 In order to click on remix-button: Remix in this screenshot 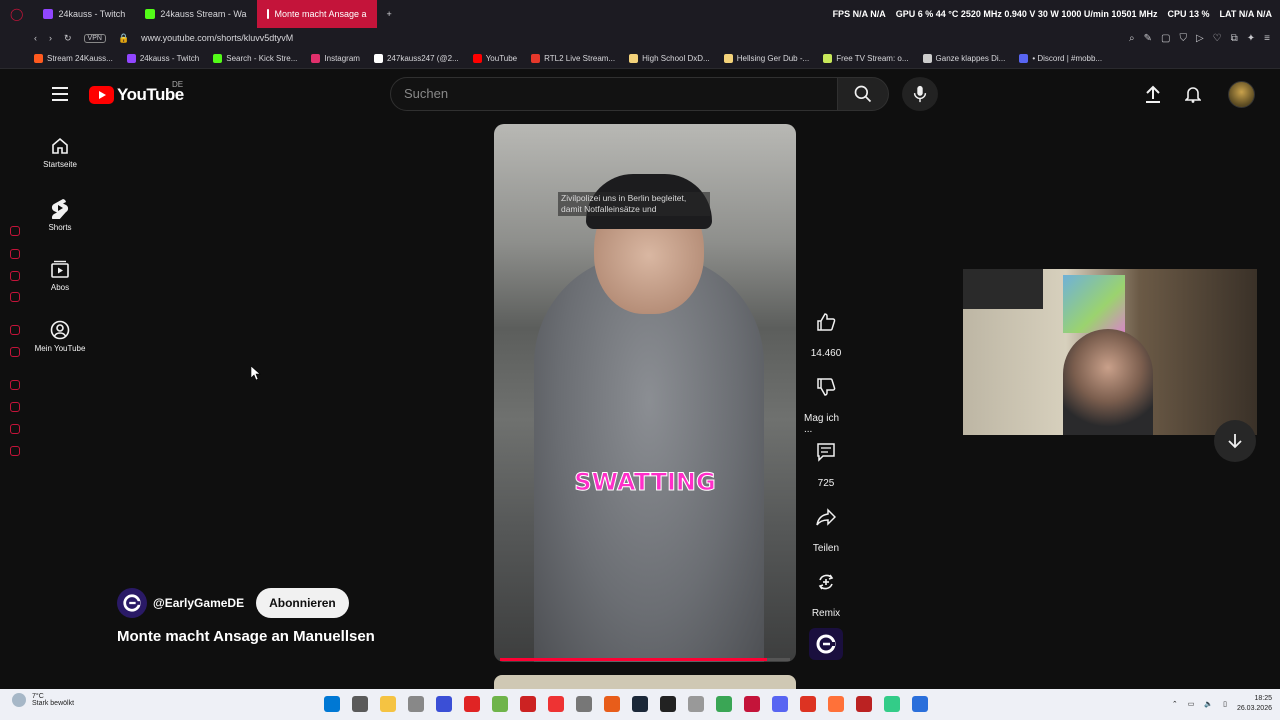, I will do `click(826, 590)`.